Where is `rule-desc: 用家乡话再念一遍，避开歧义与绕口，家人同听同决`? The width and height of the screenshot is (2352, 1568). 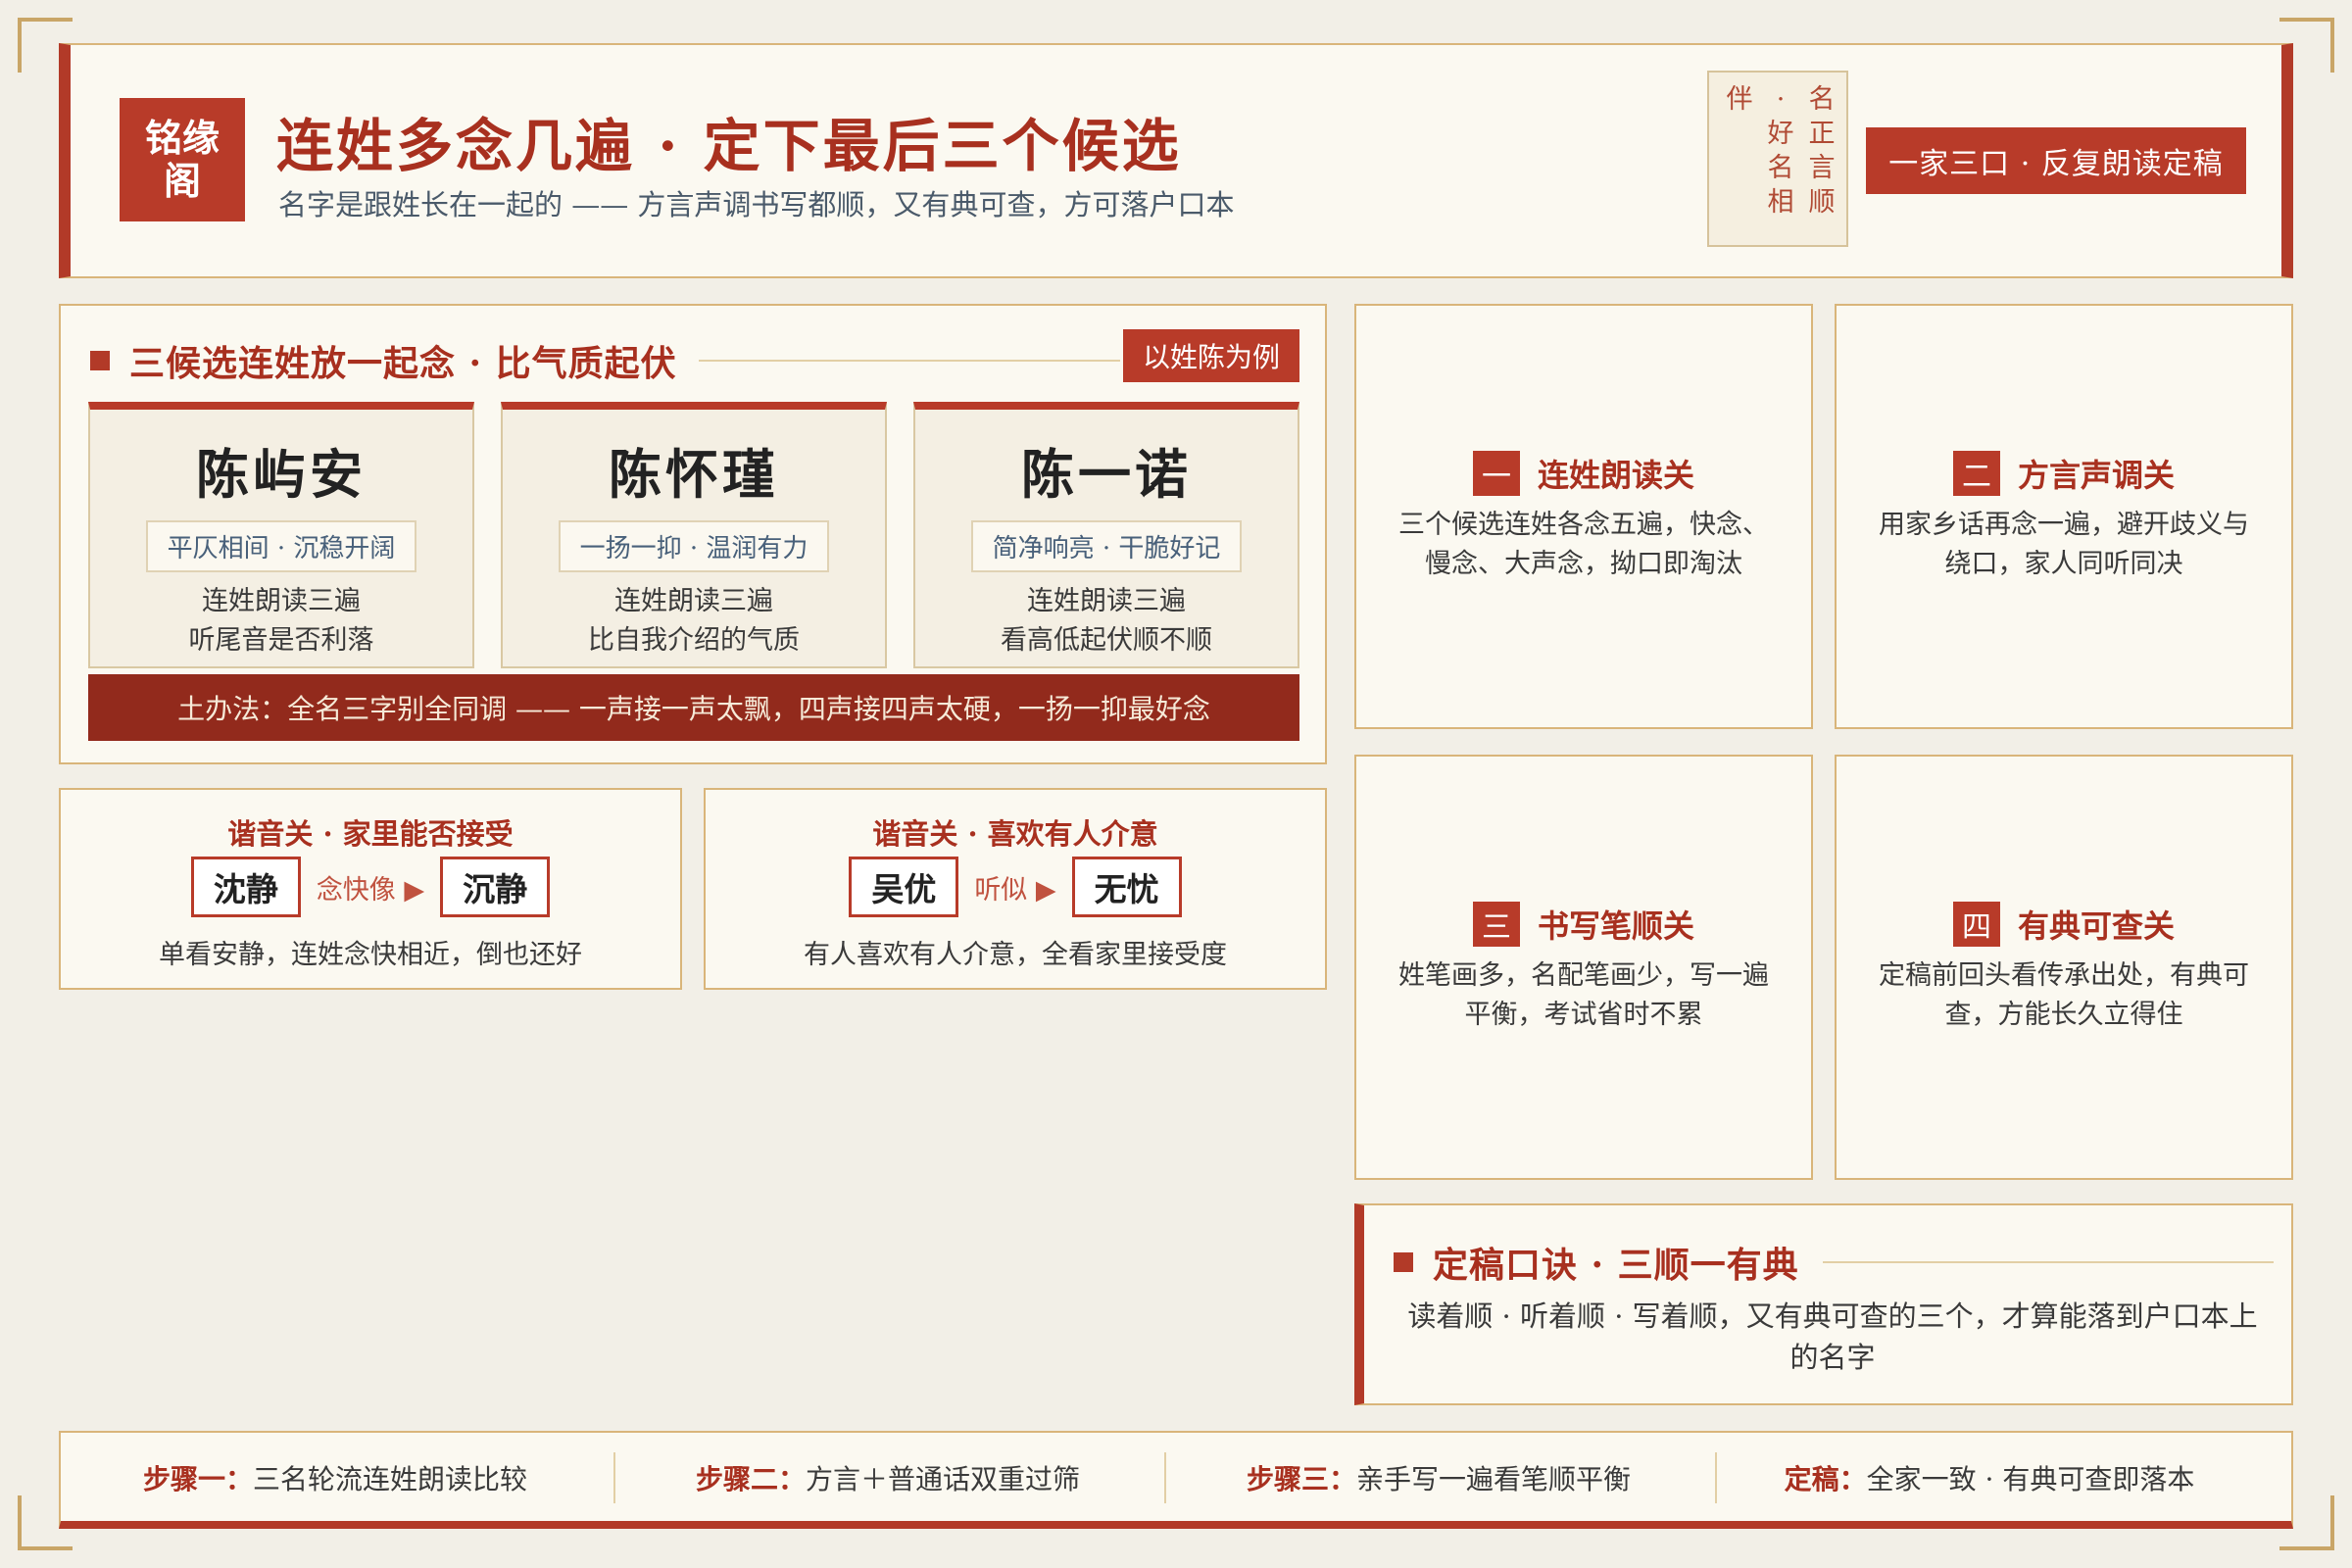 rule-desc: 用家乡话再念一遍，避开歧义与绕口，家人同听同决 is located at coordinates (2064, 544).